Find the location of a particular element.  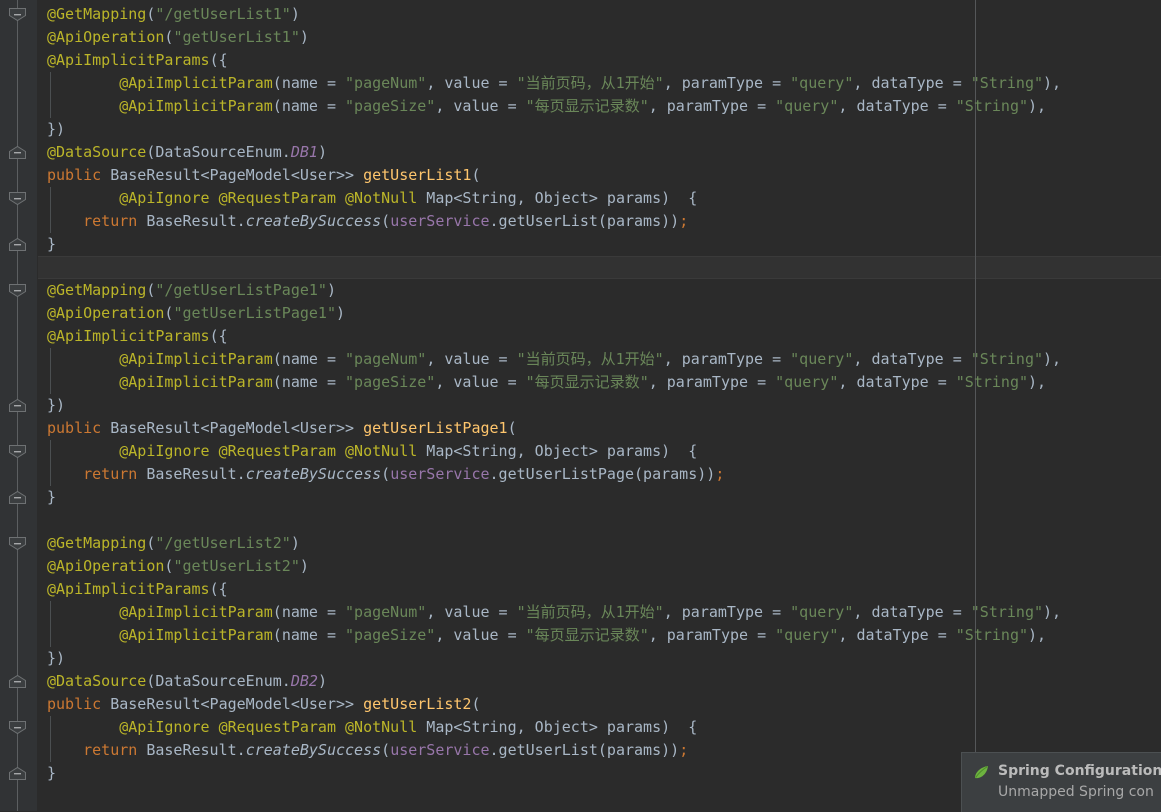

code-token-ann: @ApiImplicitParams is located at coordinates (128, 60).